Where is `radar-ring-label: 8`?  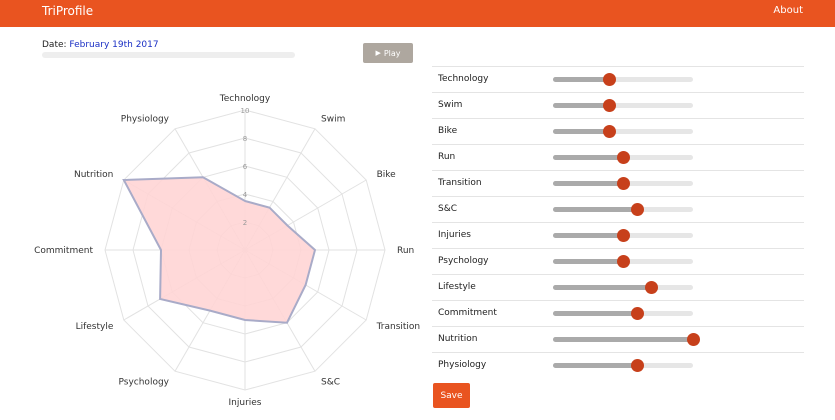 radar-ring-label: 8 is located at coordinates (245, 139).